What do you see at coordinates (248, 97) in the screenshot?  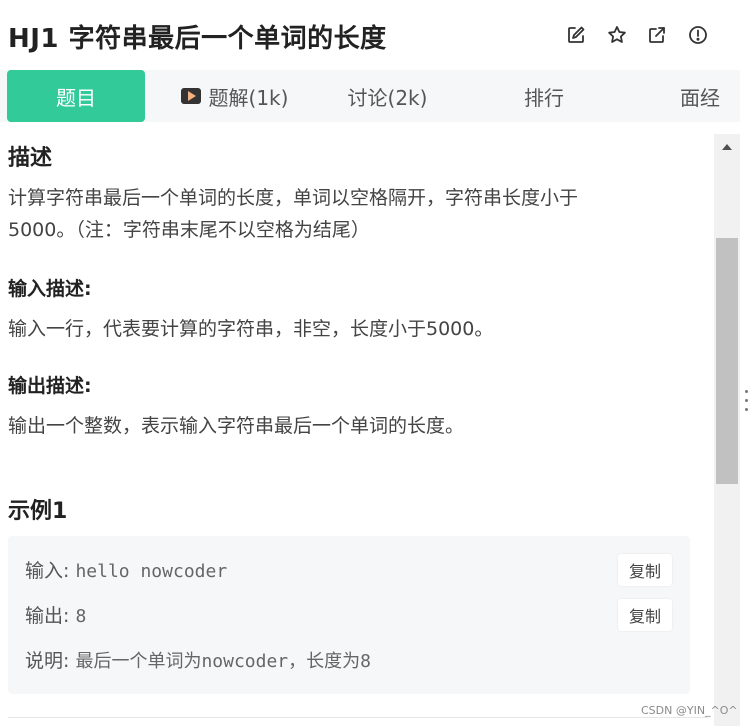 I see `tab-solutions-label: 题解(1k)` at bounding box center [248, 97].